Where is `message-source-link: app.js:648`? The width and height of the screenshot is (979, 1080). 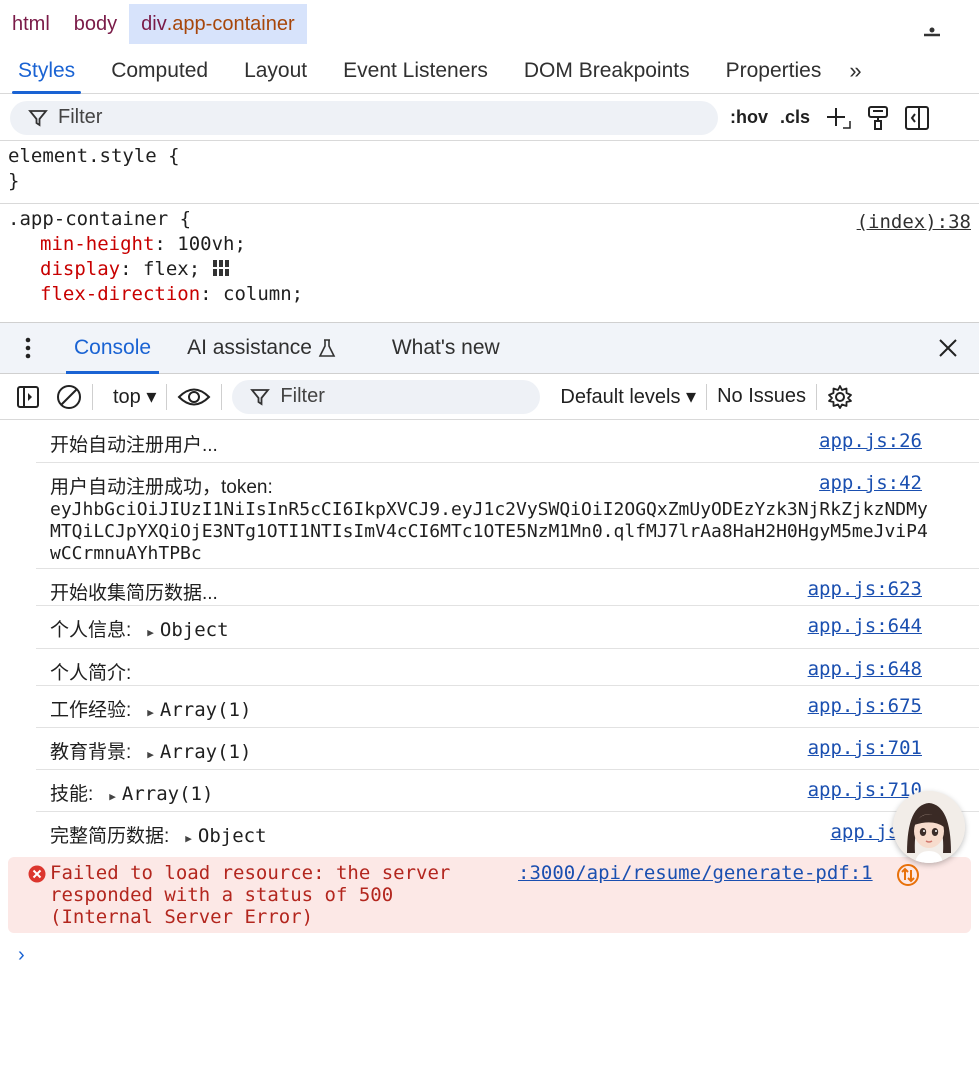 message-source-link: app.js:648 is located at coordinates (865, 669).